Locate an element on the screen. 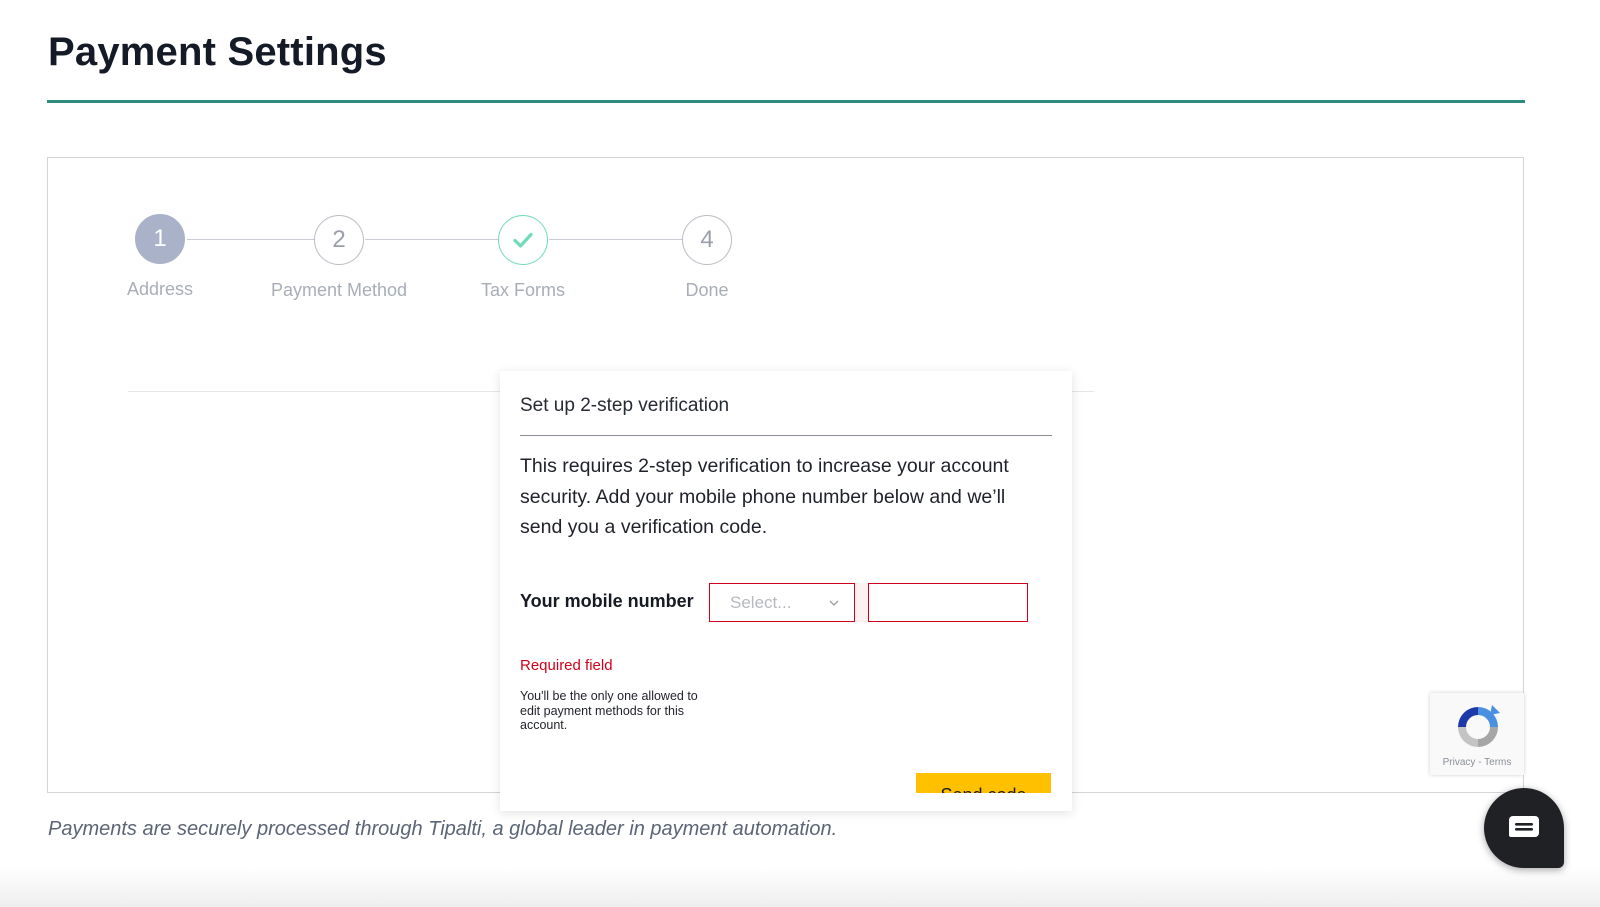 This screenshot has height=907, width=1600. step-4-number: 4 is located at coordinates (707, 239).